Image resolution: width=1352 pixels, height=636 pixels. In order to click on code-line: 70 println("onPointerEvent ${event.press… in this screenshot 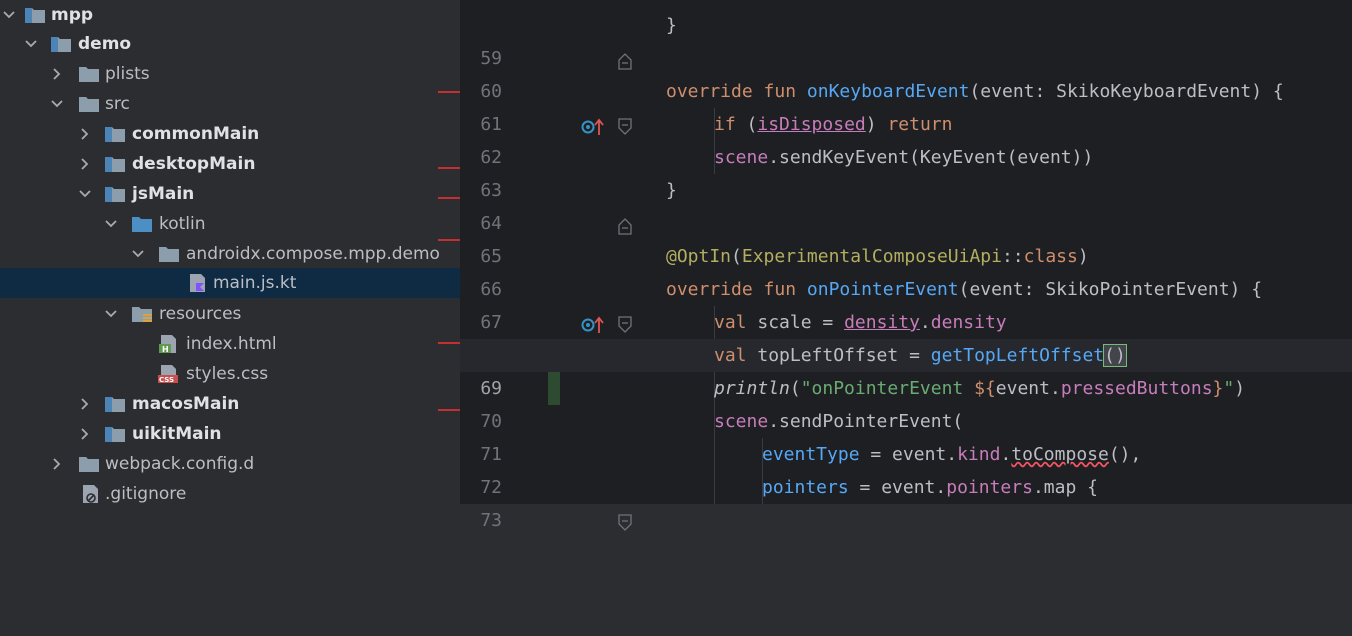, I will do `click(906, 402)`.